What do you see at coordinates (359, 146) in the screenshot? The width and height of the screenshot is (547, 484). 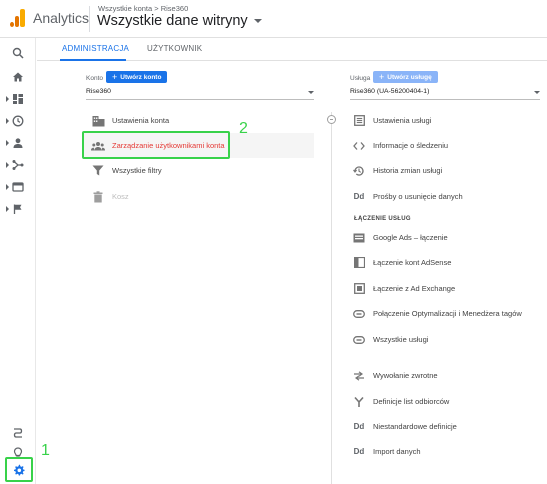 I see `code-icon` at bounding box center [359, 146].